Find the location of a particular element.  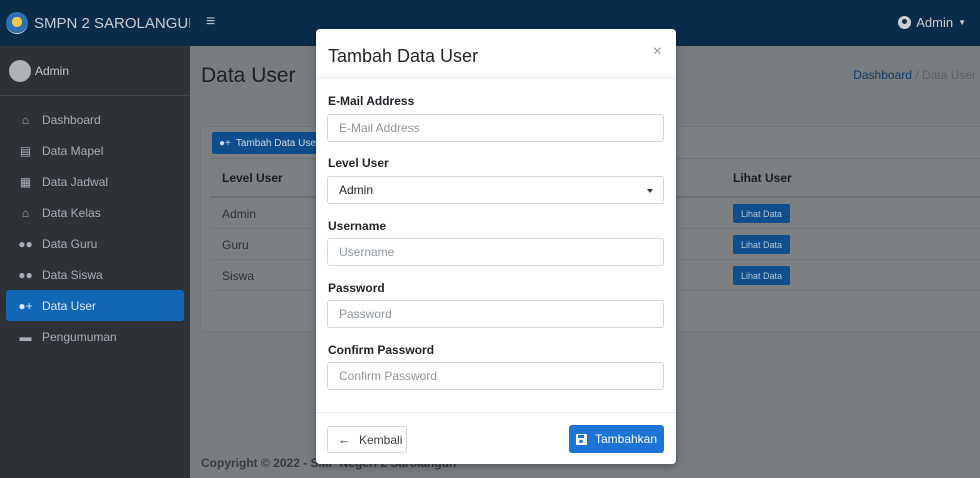

level-cell: Admin is located at coordinates (239, 214).